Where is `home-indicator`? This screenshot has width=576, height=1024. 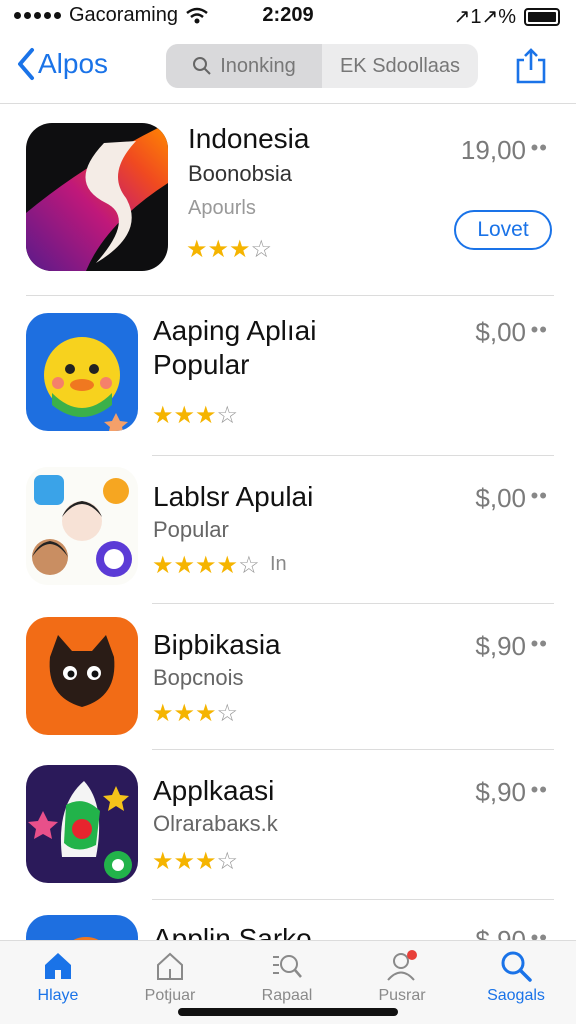
home-indicator is located at coordinates (288, 1012).